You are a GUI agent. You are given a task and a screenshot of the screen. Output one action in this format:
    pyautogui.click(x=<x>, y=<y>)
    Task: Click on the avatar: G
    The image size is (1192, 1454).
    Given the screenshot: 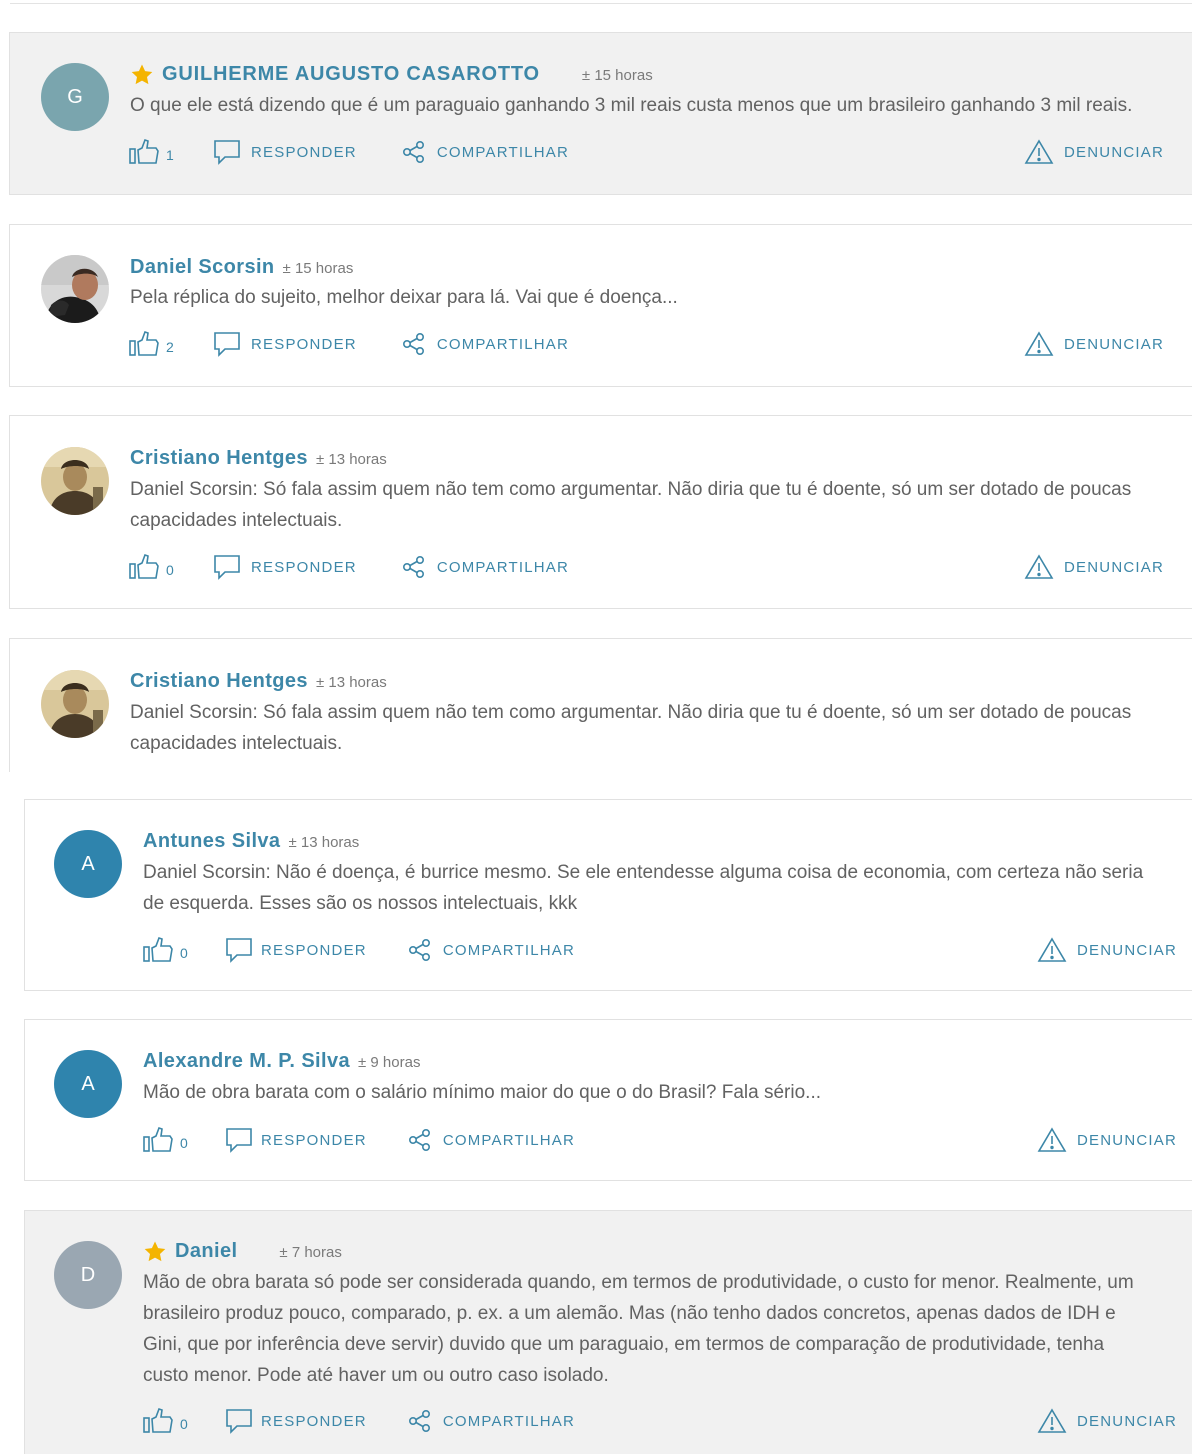 What is the action you would take?
    pyautogui.click(x=75, y=97)
    